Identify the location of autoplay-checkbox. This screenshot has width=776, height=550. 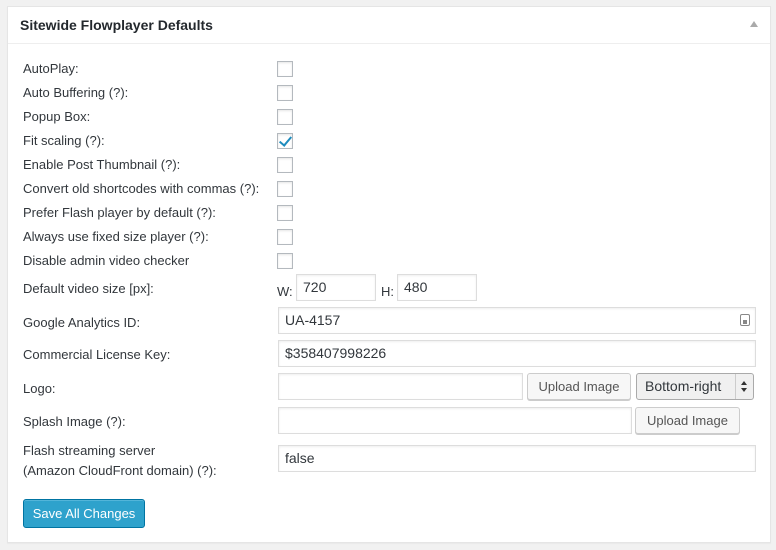
(285, 69).